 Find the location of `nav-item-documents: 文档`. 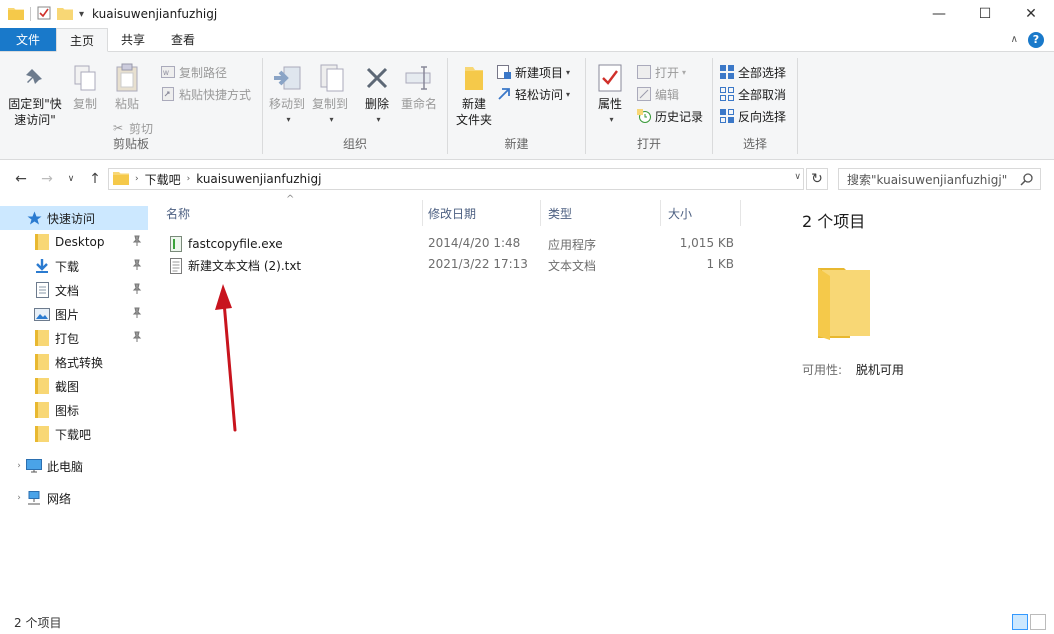

nav-item-documents: 文档 is located at coordinates (74, 290).